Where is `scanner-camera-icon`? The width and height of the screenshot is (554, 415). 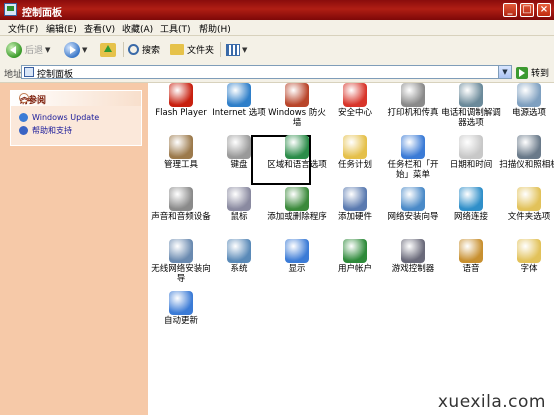 scanner-camera-icon is located at coordinates (529, 147).